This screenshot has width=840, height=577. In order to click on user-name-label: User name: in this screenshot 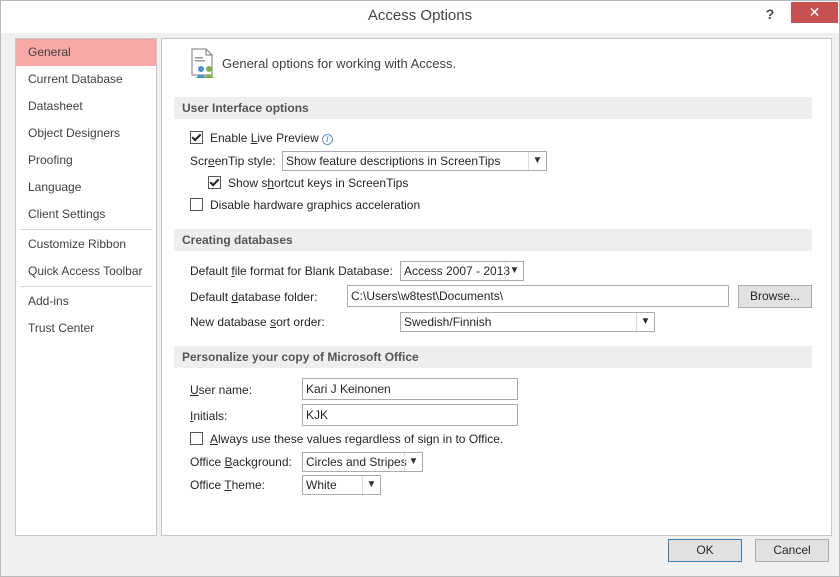, I will do `click(221, 390)`.